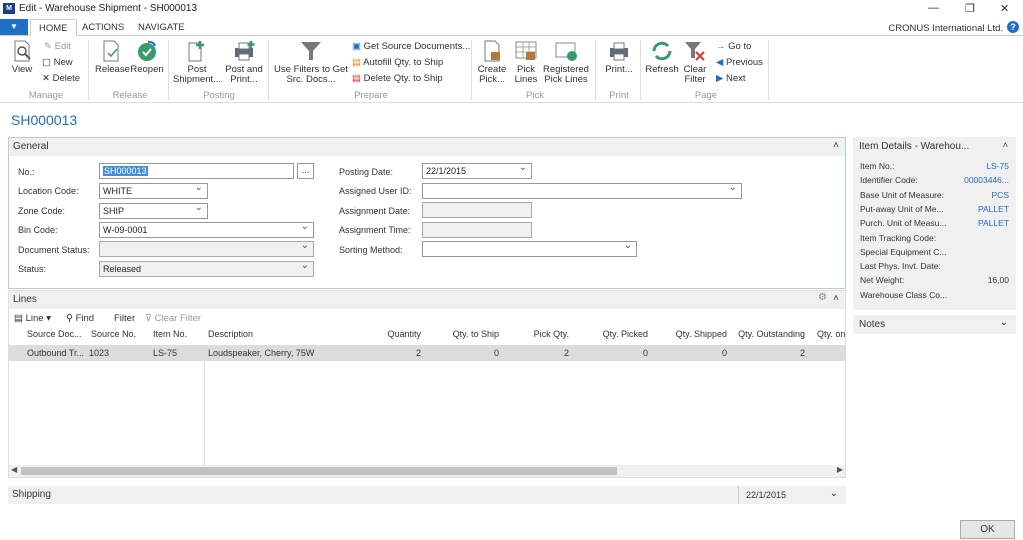  Describe the element at coordinates (551, 334) in the screenshot. I see `col-pick-qty: Pick Qty.` at that location.